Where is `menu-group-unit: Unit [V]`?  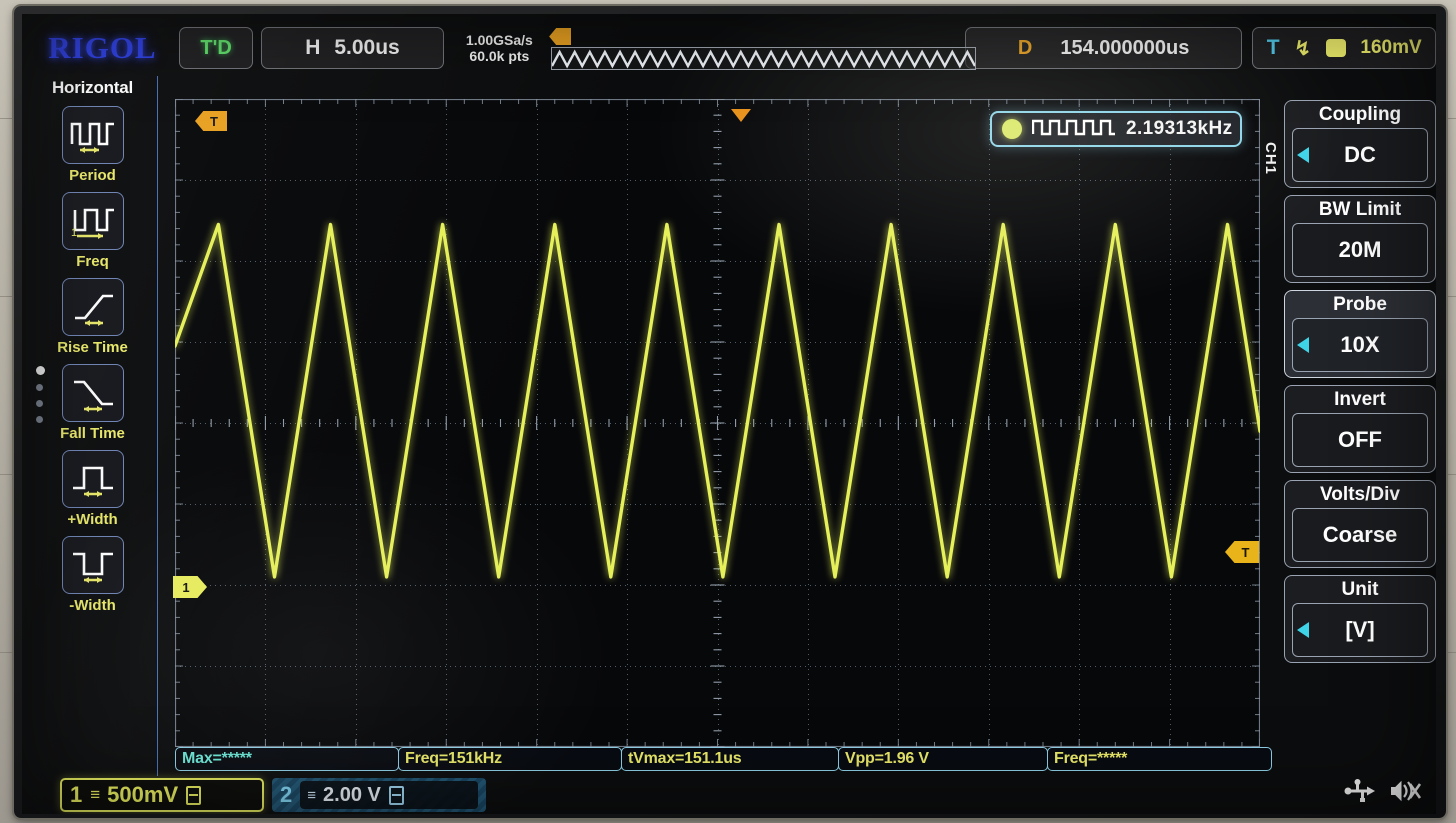
menu-group-unit: Unit [V] is located at coordinates (1360, 619).